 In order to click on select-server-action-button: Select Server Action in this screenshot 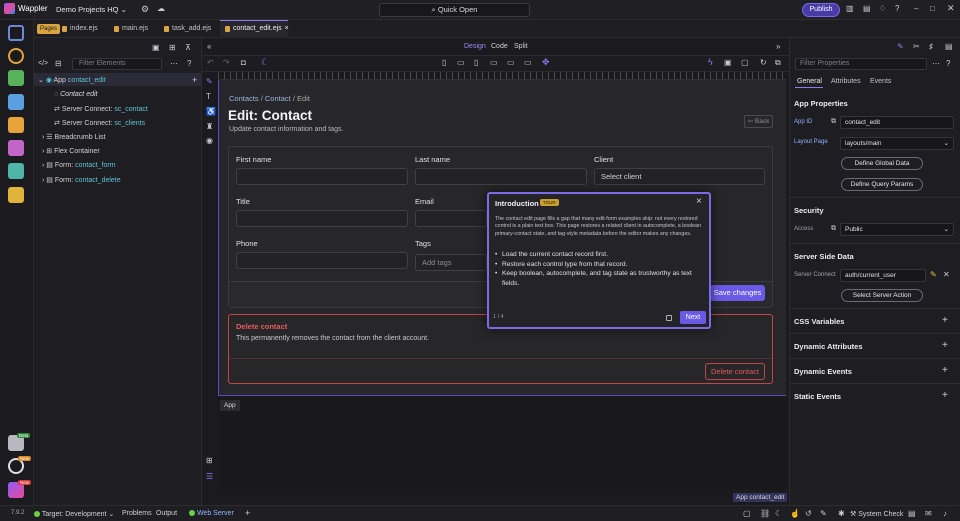, I will do `click(882, 295)`.